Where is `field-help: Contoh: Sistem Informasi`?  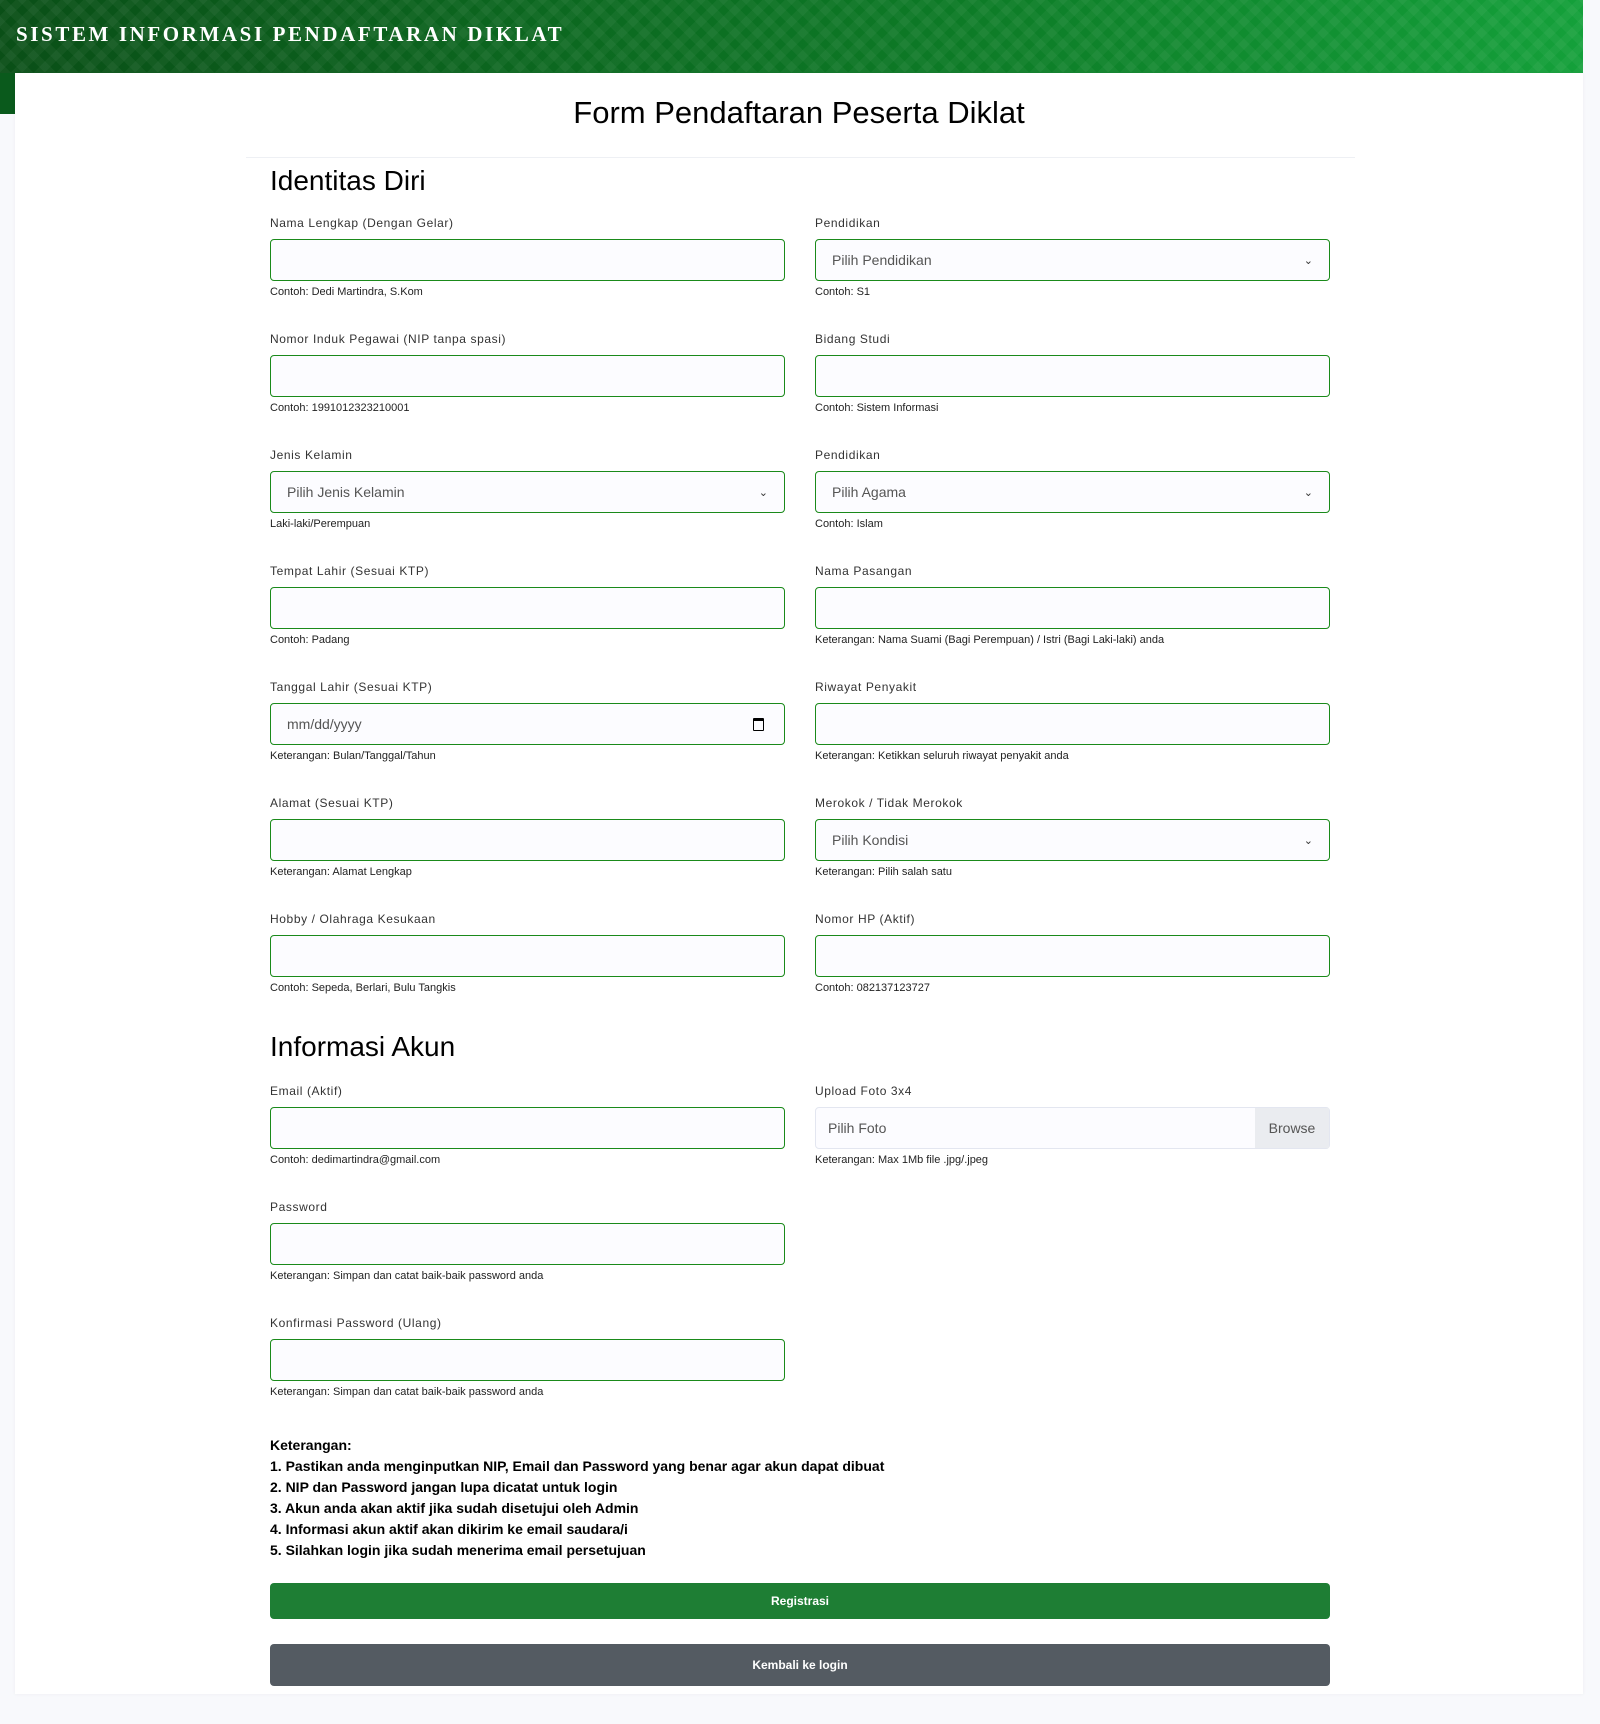 field-help: Contoh: Sistem Informasi is located at coordinates (877, 408).